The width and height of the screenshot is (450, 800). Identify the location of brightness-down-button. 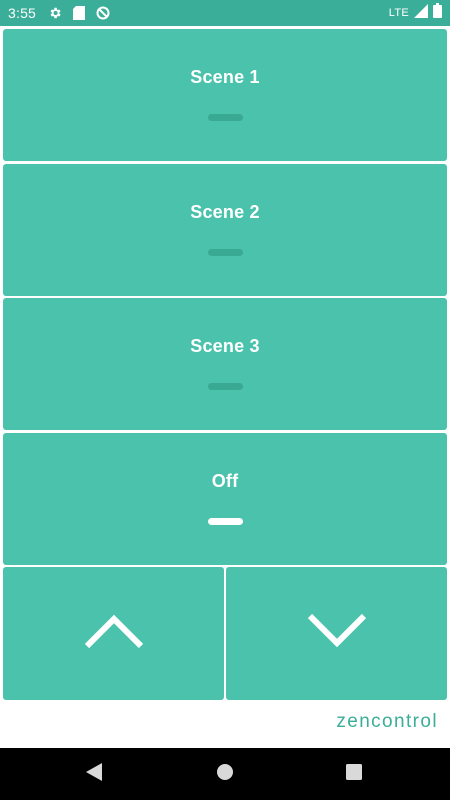
(336, 633).